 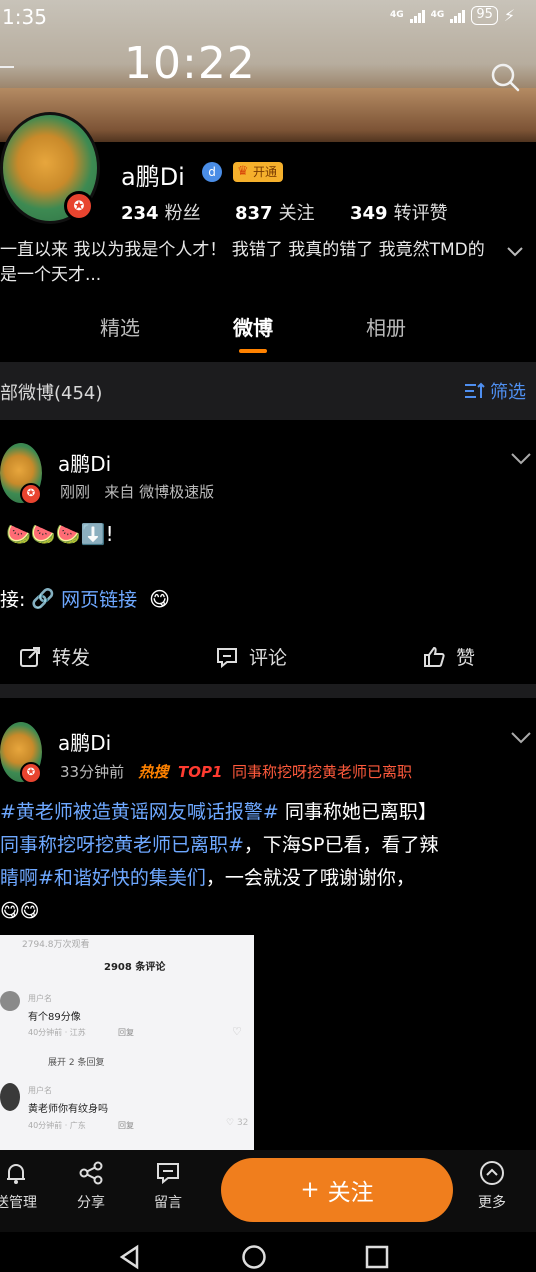 What do you see at coordinates (40, 998) in the screenshot?
I see `image-c1-user: 用户名` at bounding box center [40, 998].